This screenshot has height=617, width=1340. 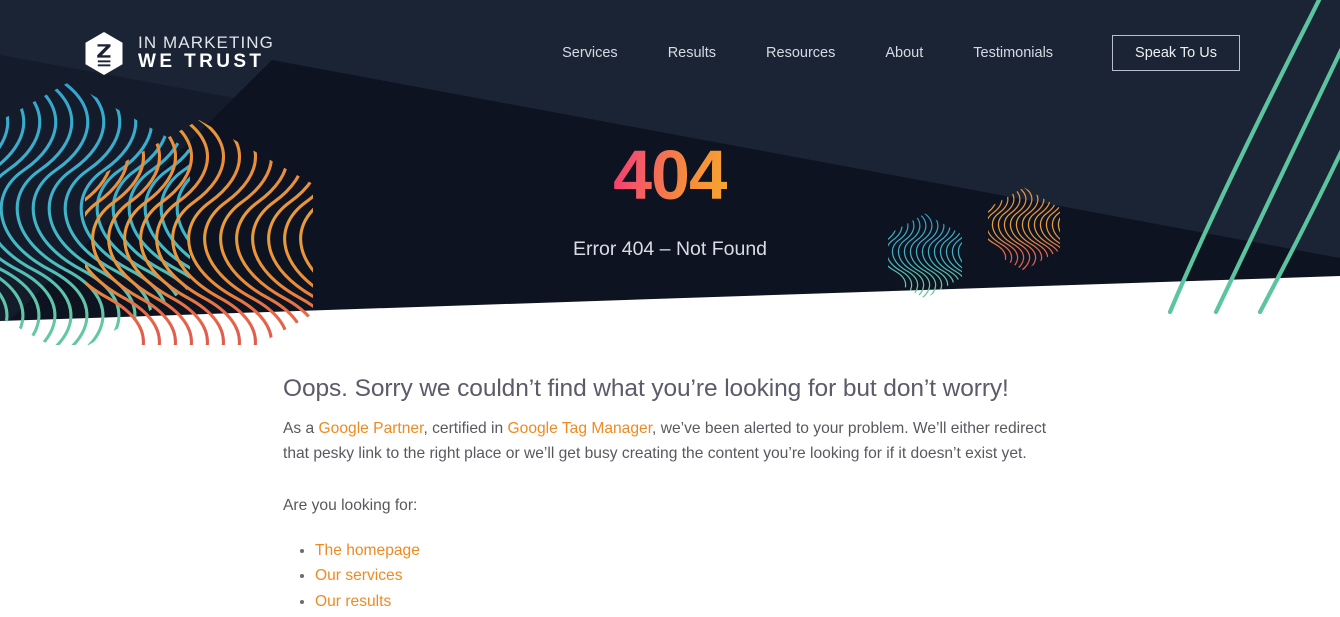 I want to click on looking-for-prompt: Are you looking for:, so click(x=350, y=506).